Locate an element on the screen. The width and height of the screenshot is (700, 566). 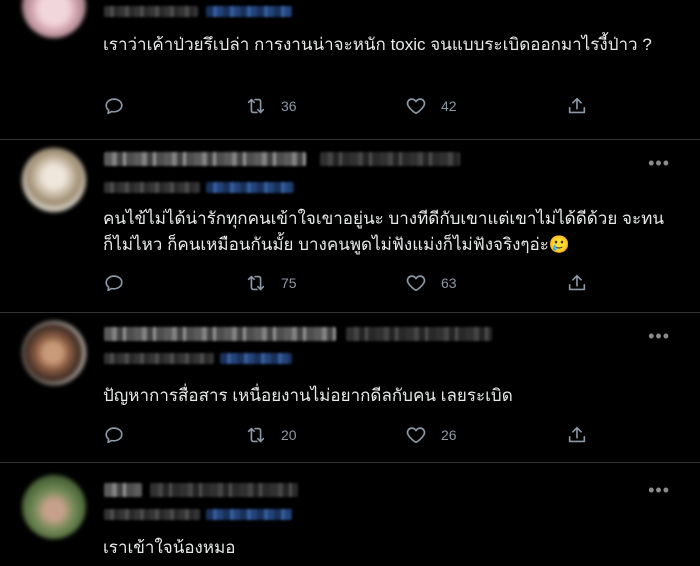
like-button: 26 is located at coordinates (431, 435).